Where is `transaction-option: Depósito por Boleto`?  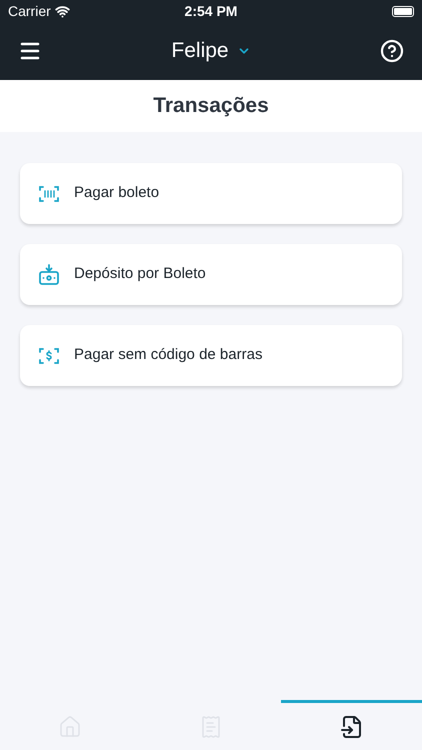
transaction-option: Depósito por Boleto is located at coordinates (211, 274).